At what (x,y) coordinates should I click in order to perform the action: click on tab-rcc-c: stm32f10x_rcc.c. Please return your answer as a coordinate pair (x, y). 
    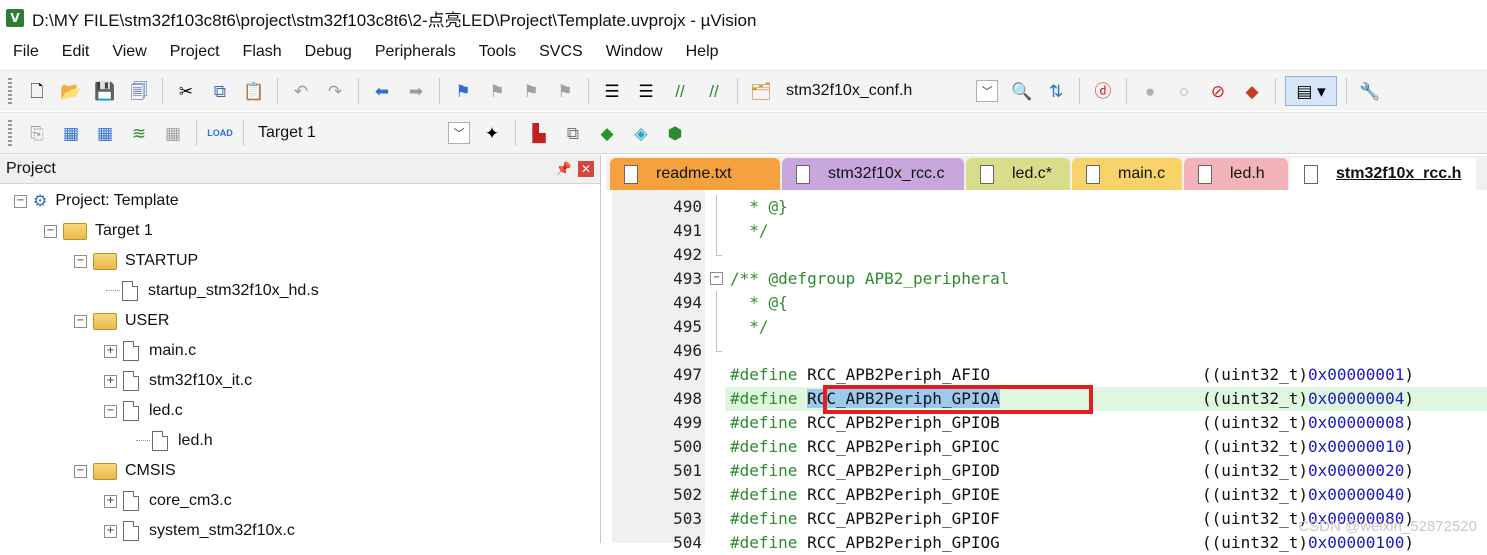
    Looking at the image, I should click on (873, 174).